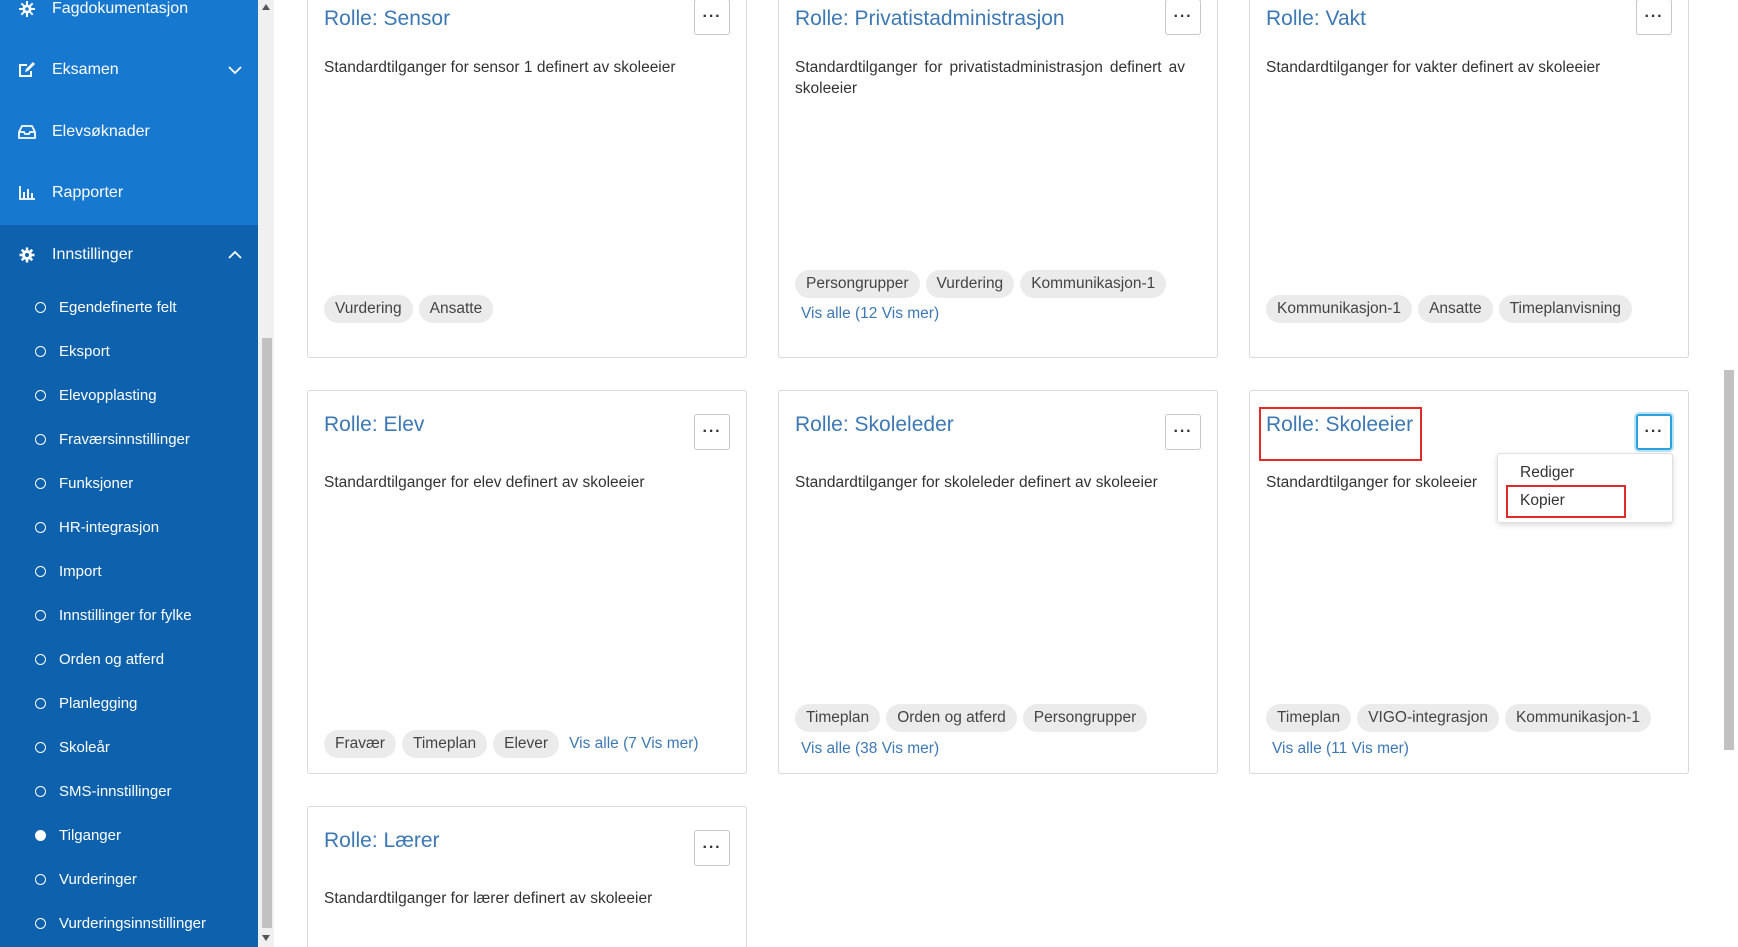  Describe the element at coordinates (1547, 473) in the screenshot. I see `menu-item-rediger: Rediger` at that location.